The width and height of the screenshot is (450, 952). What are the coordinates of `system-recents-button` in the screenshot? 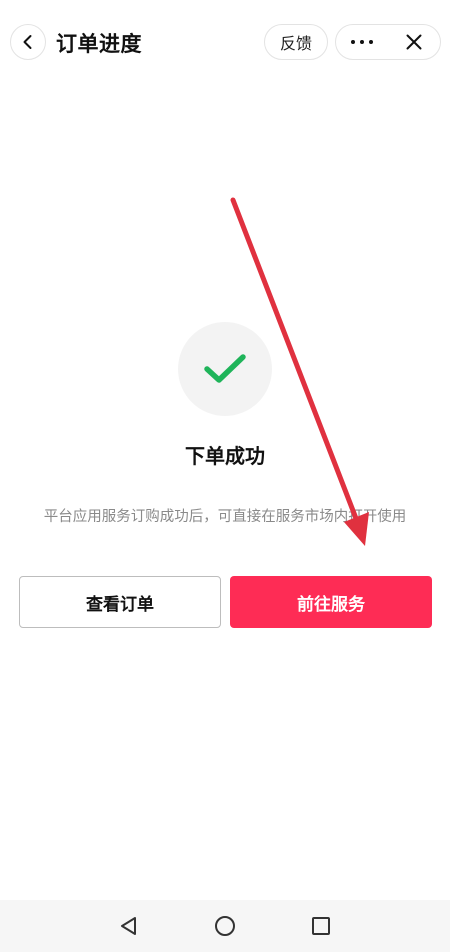 It's located at (321, 926).